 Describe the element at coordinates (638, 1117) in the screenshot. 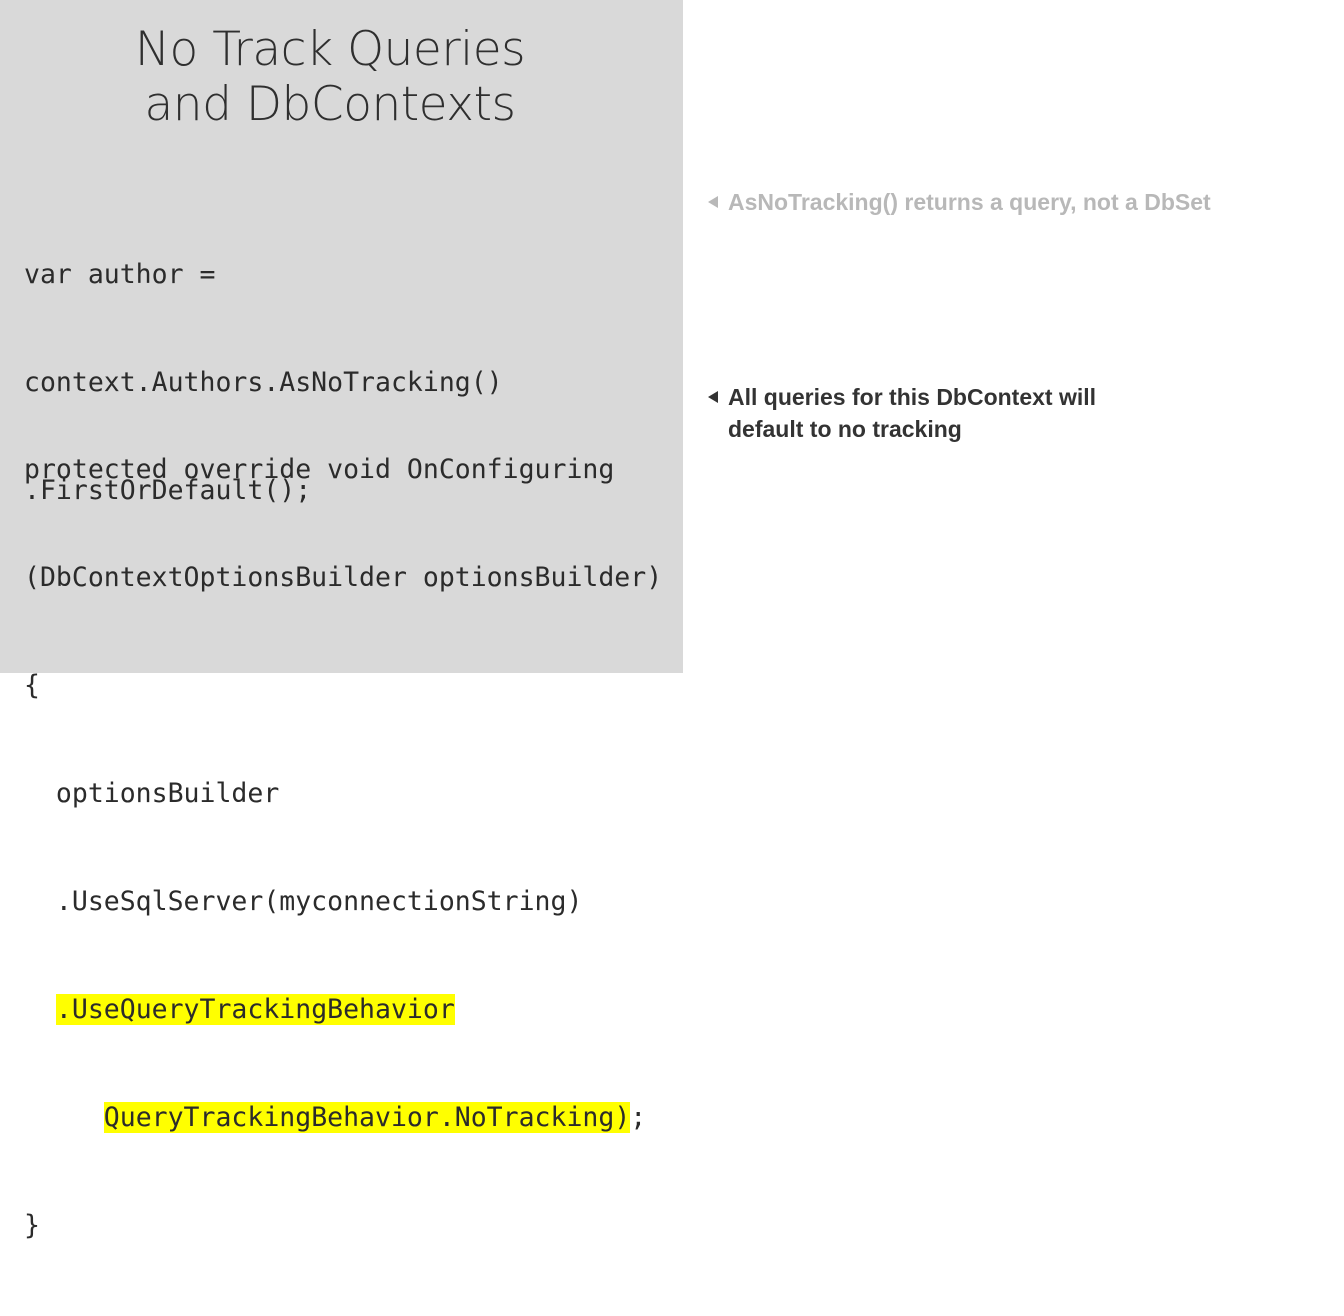

I see `code-suffix: ;` at that location.